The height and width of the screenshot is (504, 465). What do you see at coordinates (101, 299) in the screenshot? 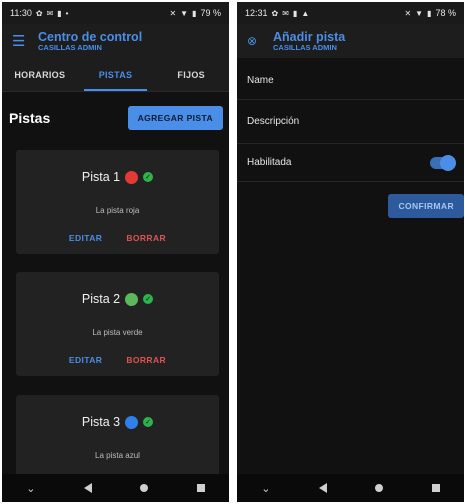
I see `pista-name: Pista 2` at bounding box center [101, 299].